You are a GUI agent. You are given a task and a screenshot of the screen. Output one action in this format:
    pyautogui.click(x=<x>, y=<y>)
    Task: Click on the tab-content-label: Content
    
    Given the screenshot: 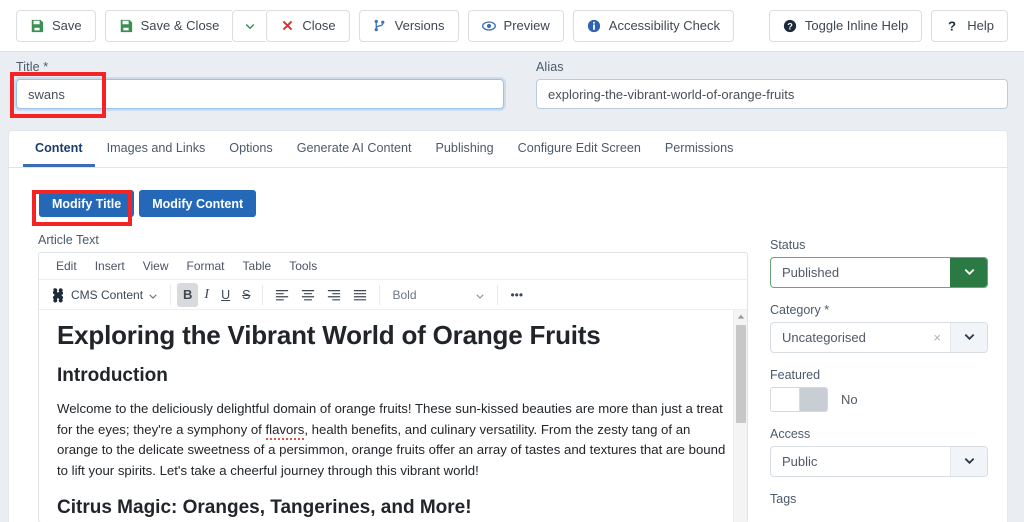 What is the action you would take?
    pyautogui.click(x=59, y=147)
    